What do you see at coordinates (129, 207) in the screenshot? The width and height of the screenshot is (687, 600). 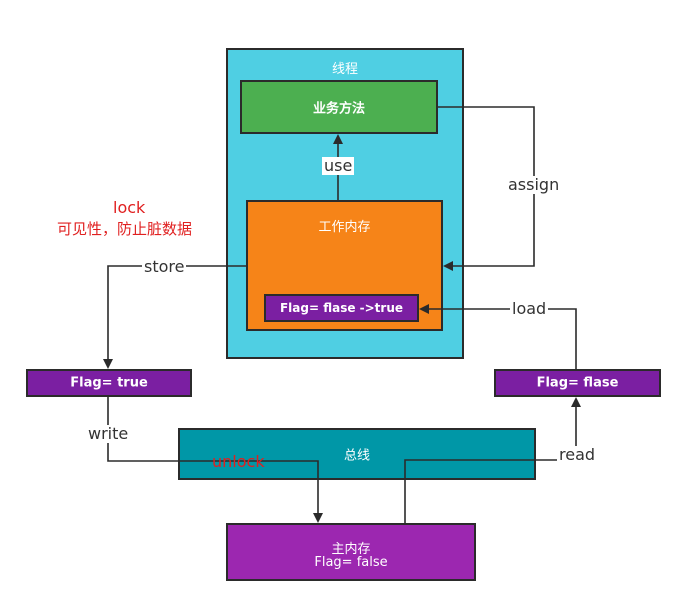 I see `lock-note: lock` at bounding box center [129, 207].